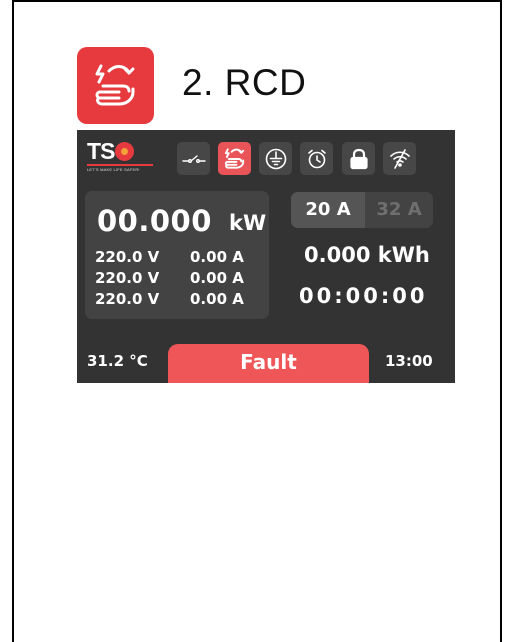 Image resolution: width=507 pixels, height=642 pixels. I want to click on phase-row-1: 220.0 V 0.00 A, so click(169, 257).